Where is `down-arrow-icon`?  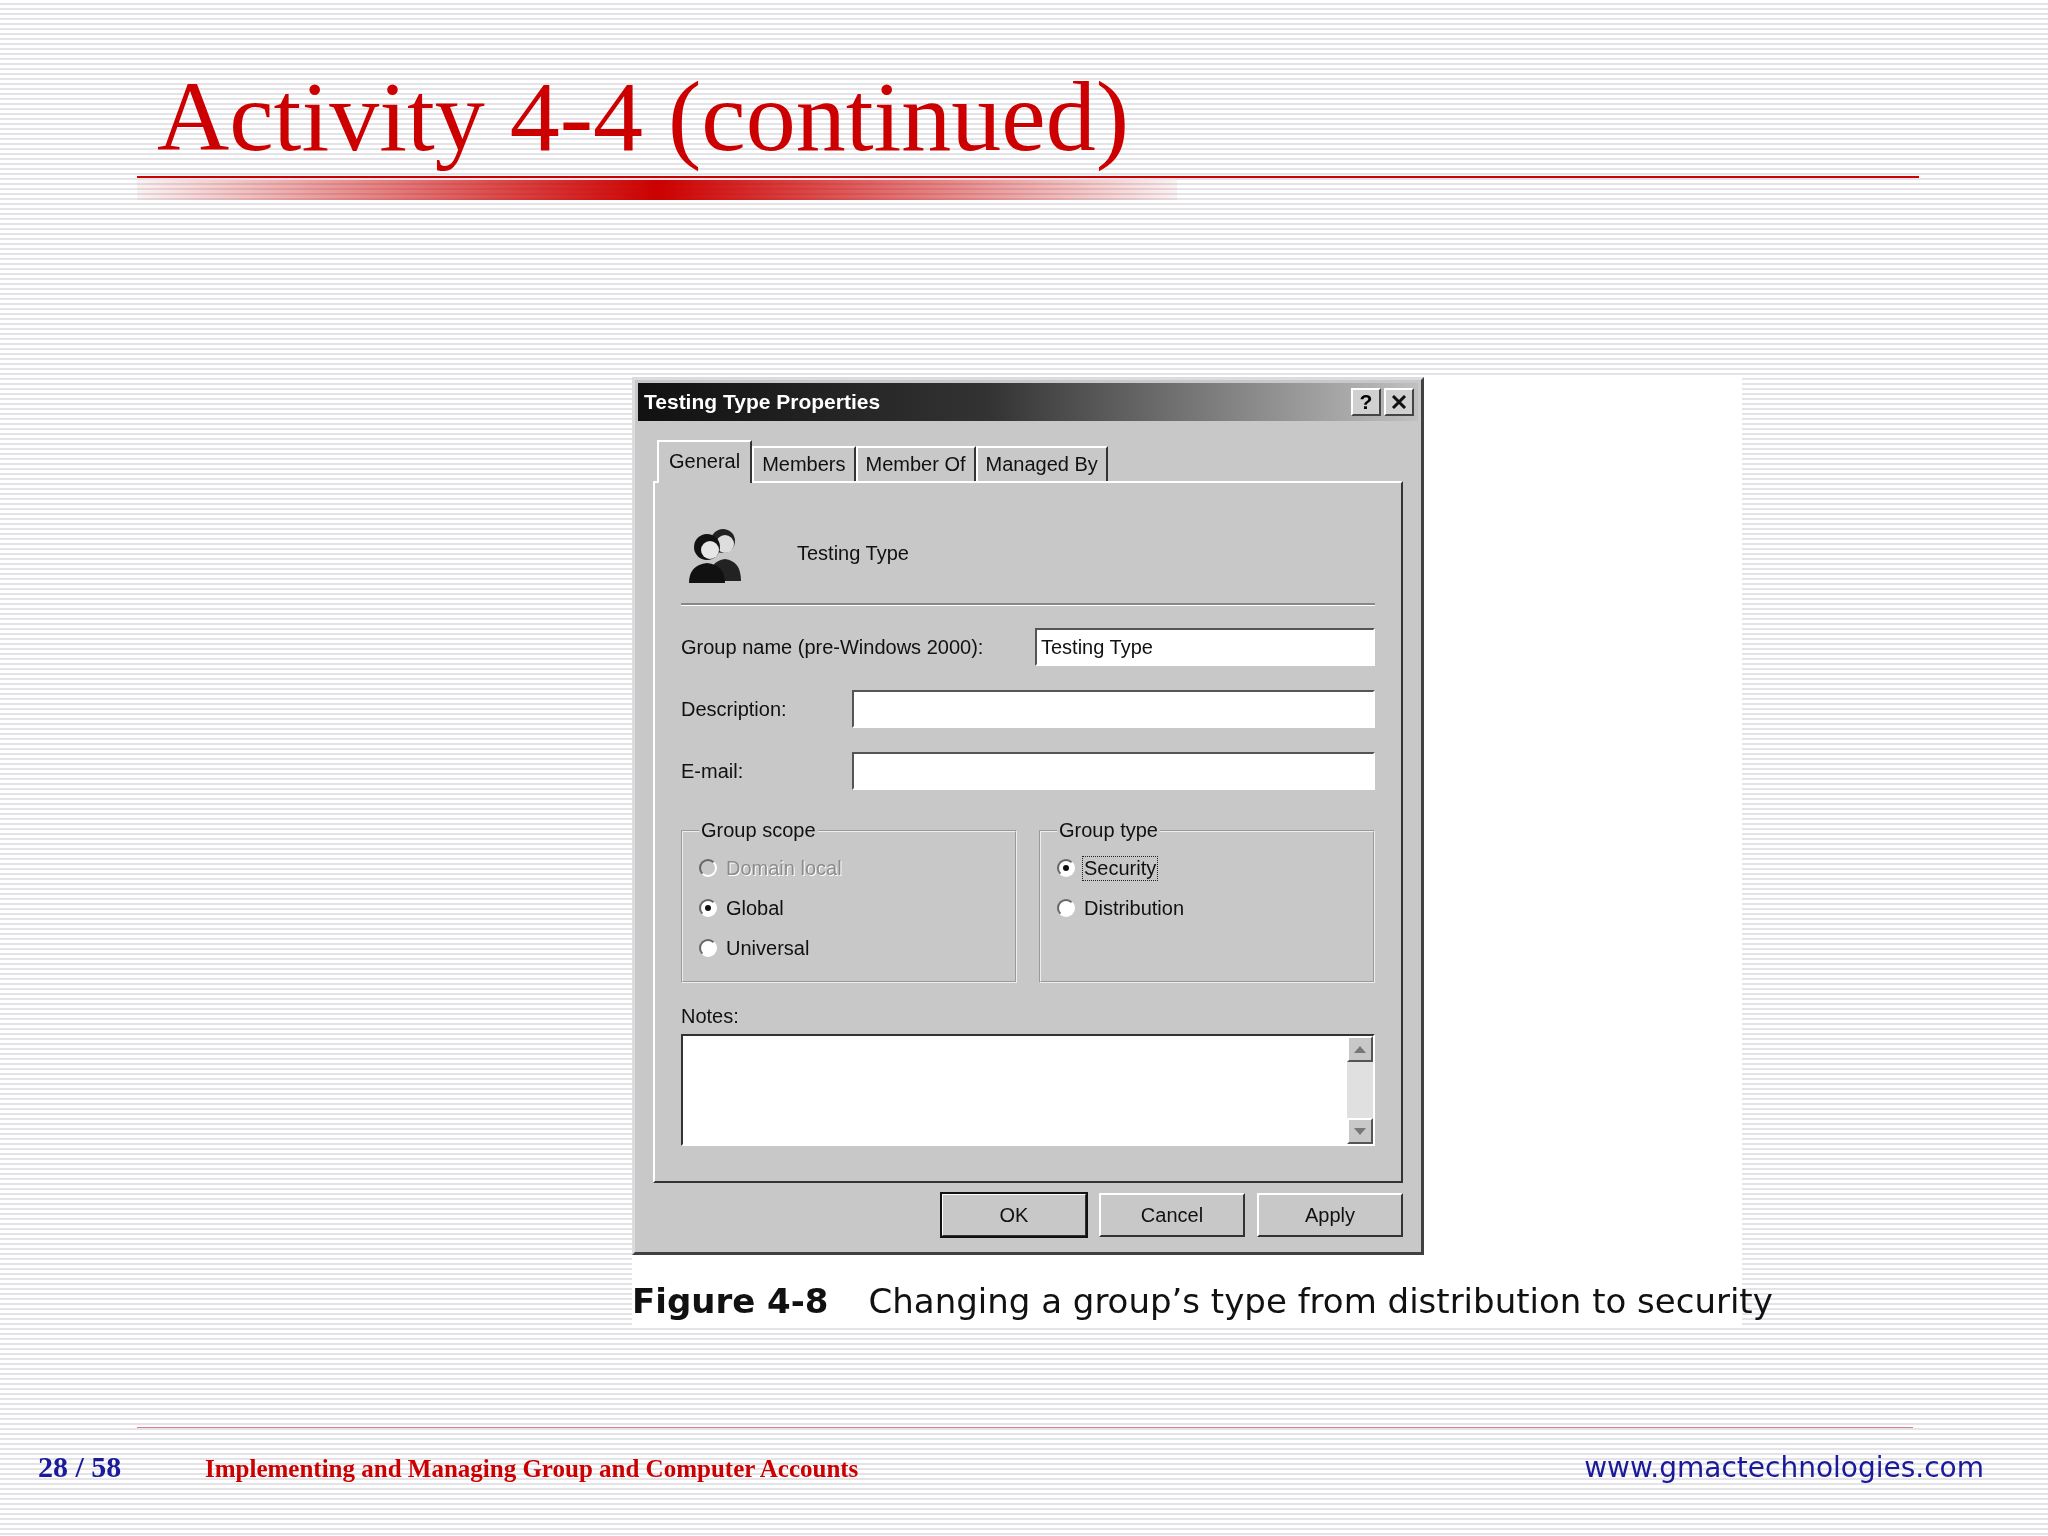
down-arrow-icon is located at coordinates (1360, 1131).